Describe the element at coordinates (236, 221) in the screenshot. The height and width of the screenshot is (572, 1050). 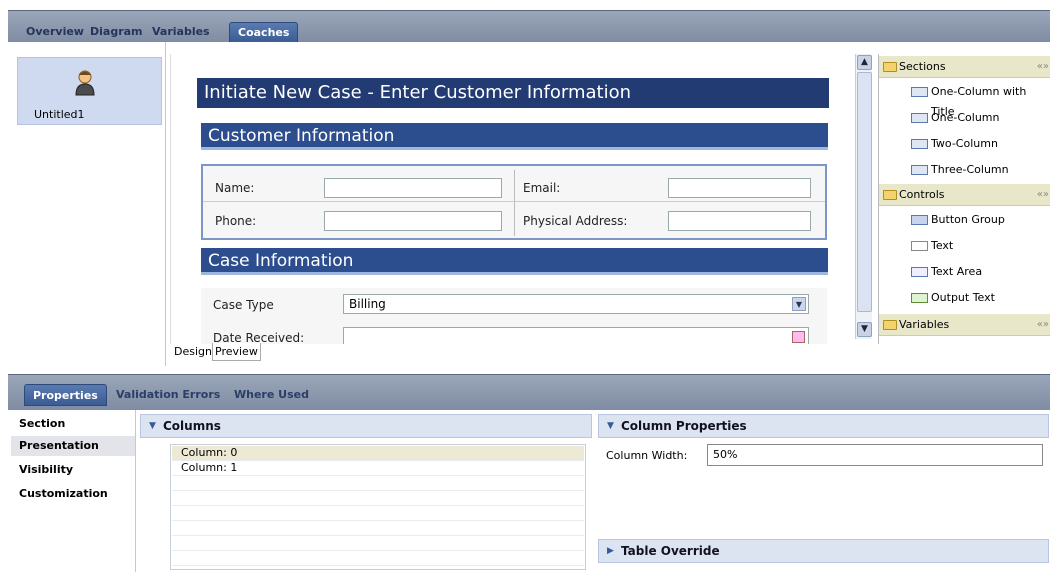
I see `phone-label: Phone:` at that location.